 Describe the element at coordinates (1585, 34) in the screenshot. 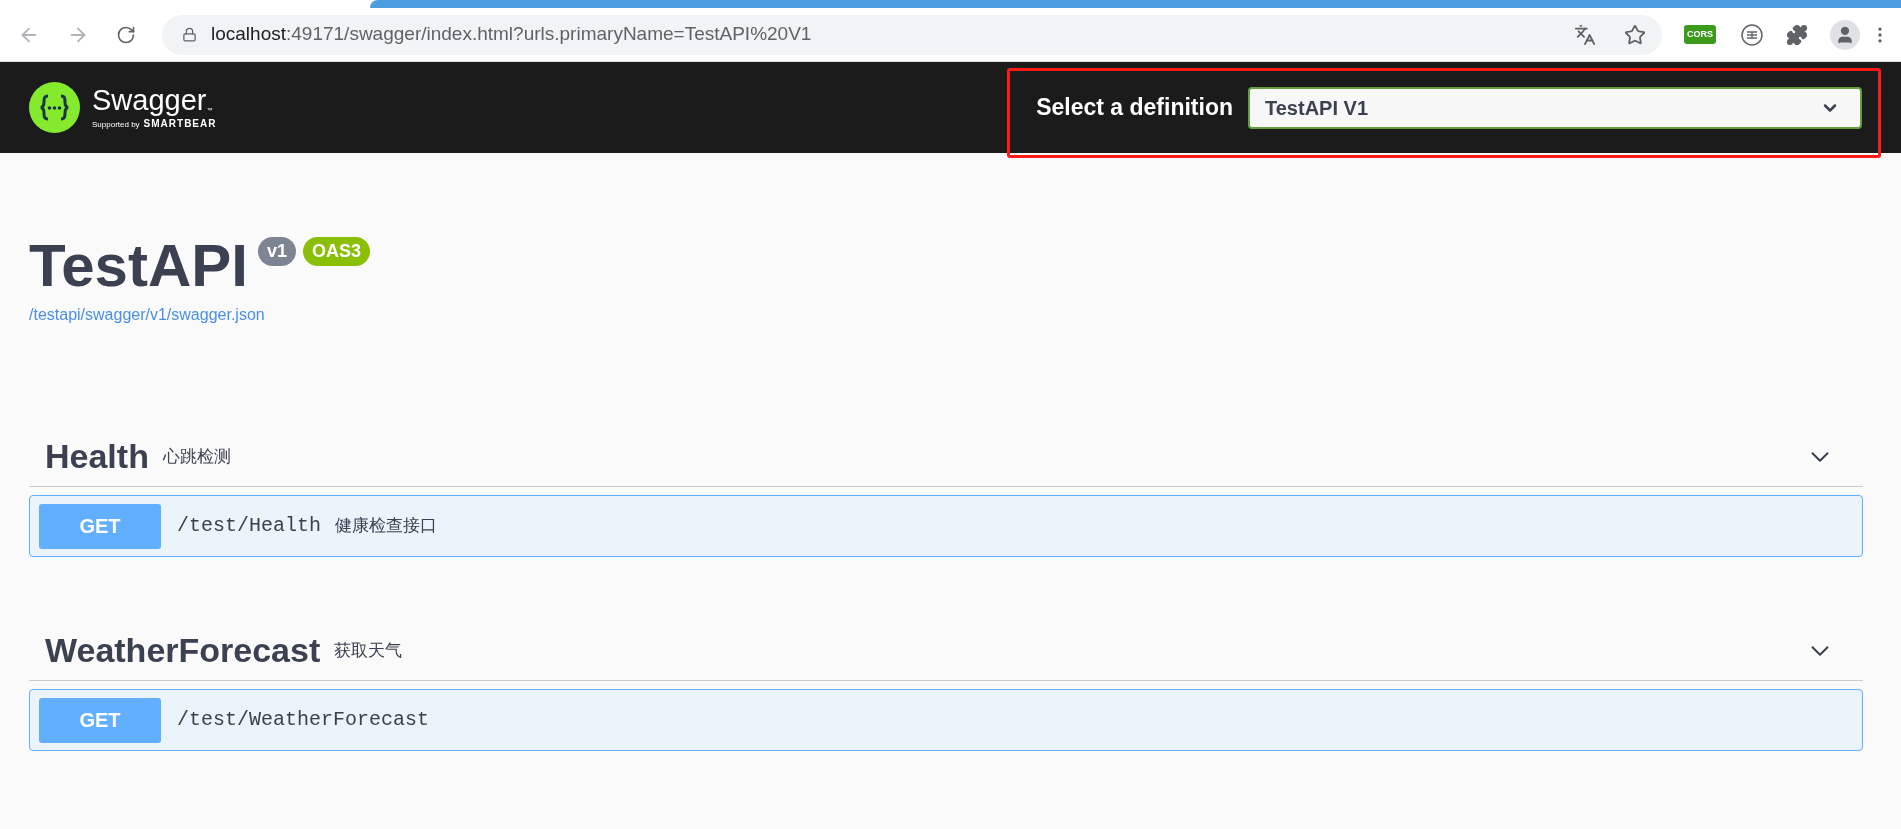

I see `translate-icon` at that location.